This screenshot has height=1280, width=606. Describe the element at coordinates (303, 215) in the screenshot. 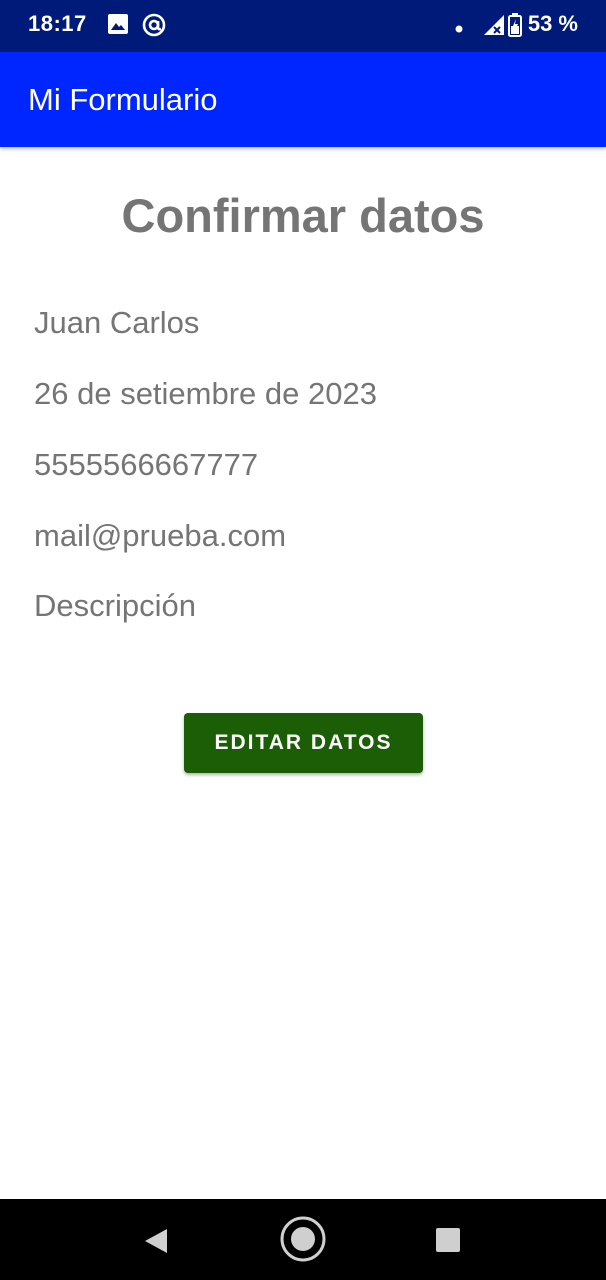

I see `page-title: Confirmar datos` at that location.